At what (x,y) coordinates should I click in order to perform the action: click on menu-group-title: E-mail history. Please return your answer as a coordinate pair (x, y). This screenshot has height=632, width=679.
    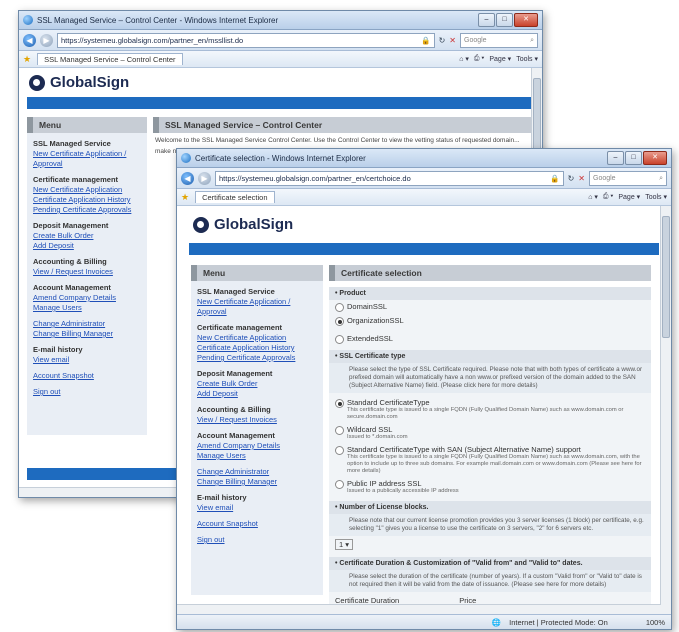
    Looking at the image, I should click on (58, 349).